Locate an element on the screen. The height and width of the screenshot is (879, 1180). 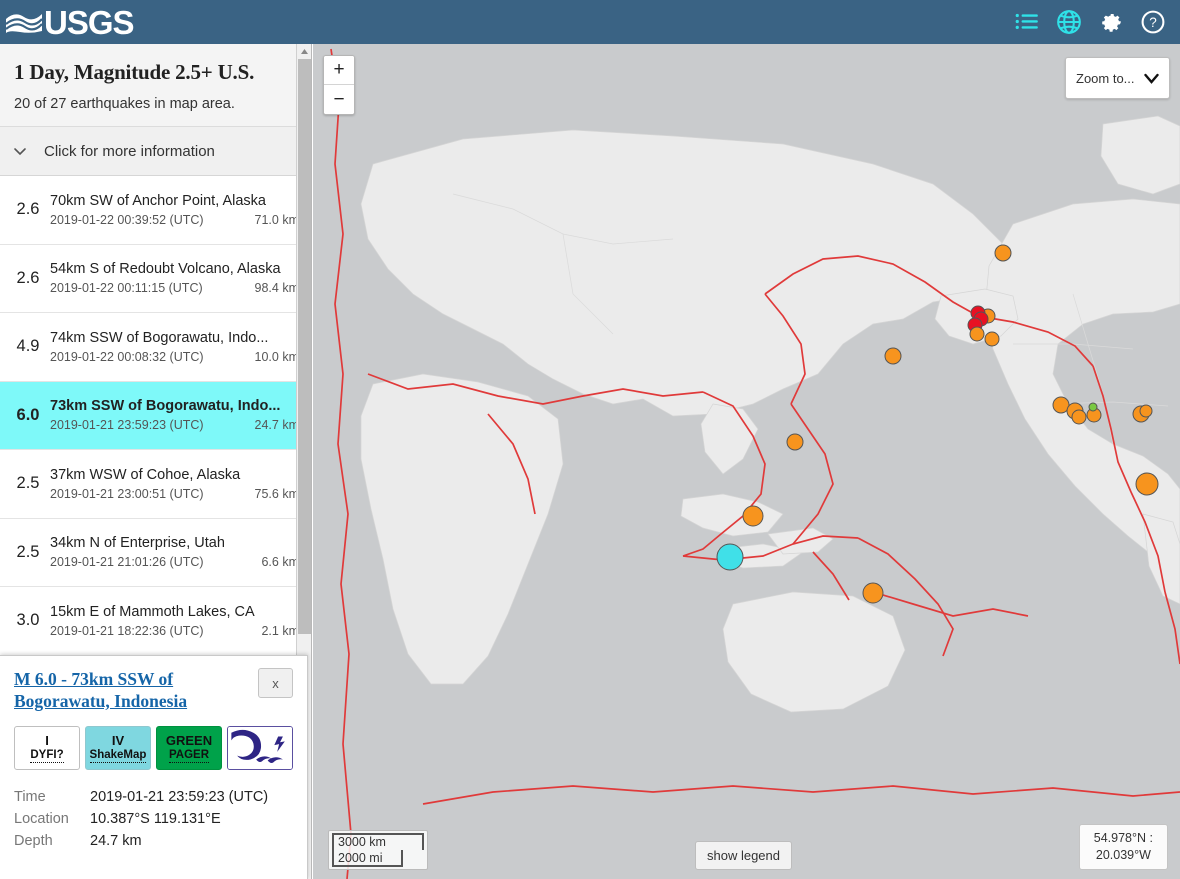
earthquake-depth: 2.1 km is located at coordinates (280, 630).